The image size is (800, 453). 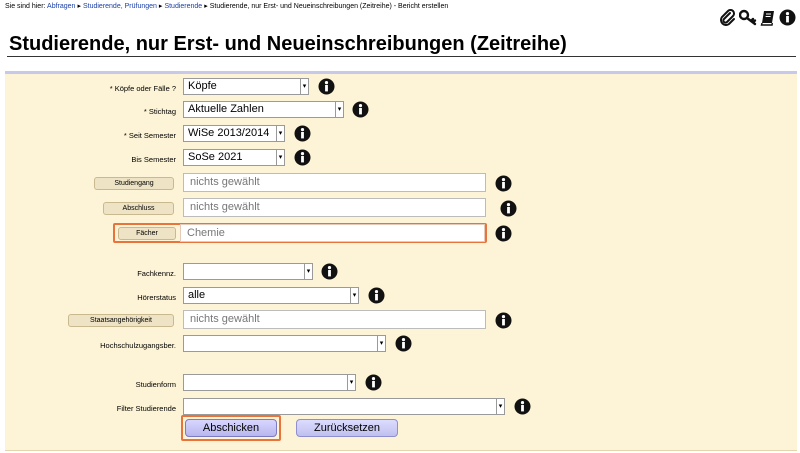 What do you see at coordinates (332, 233) in the screenshot?
I see `faecher-field: Chemie` at bounding box center [332, 233].